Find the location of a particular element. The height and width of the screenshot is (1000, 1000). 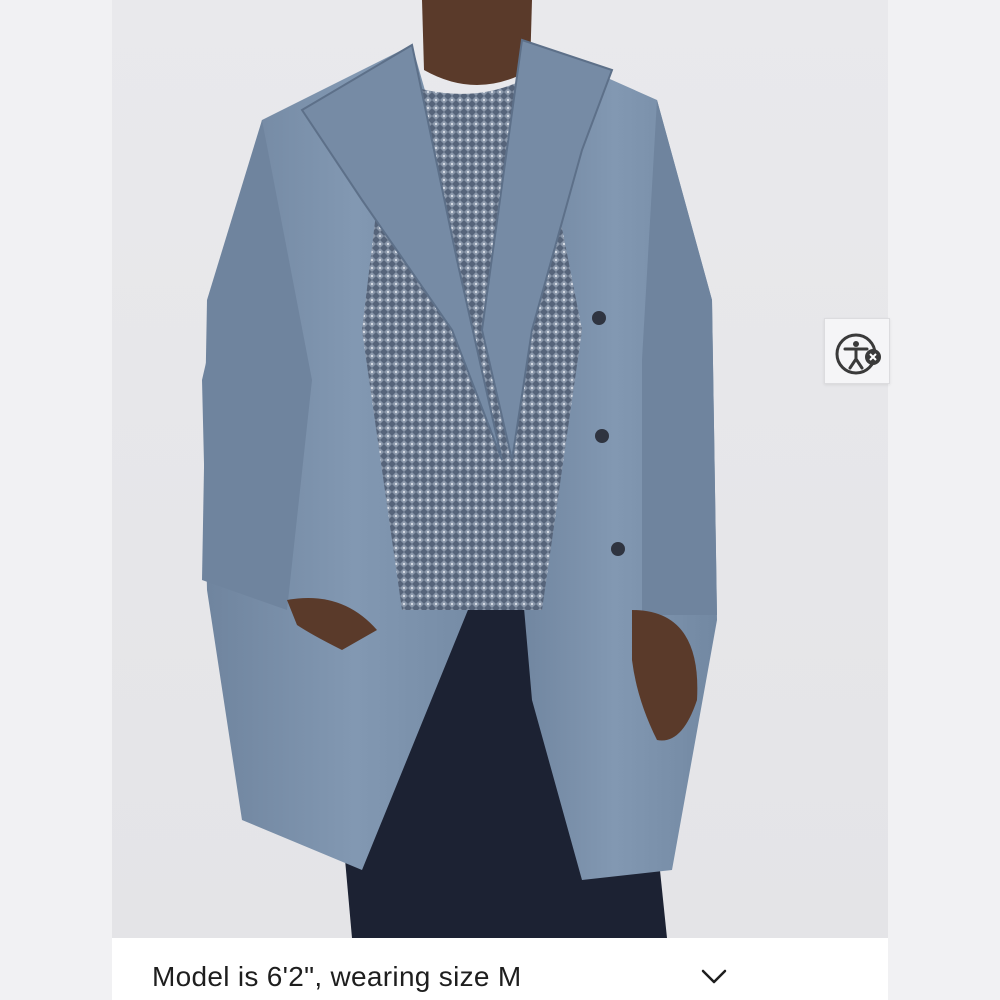

model-neck is located at coordinates (477, 42).